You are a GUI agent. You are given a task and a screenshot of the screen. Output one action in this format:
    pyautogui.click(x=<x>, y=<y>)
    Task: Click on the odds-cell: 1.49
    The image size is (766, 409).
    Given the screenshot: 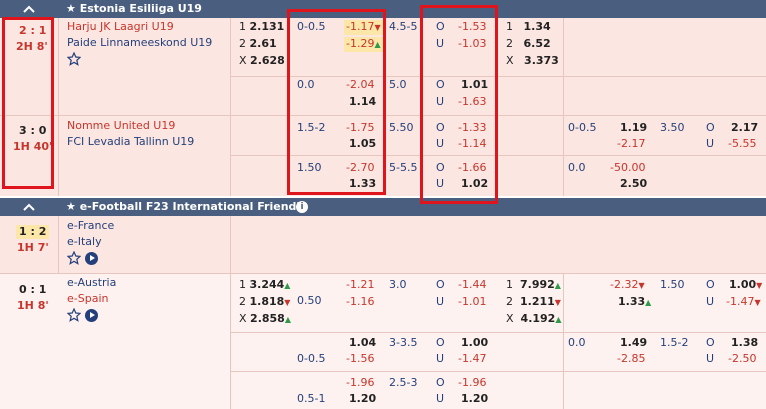 What is the action you would take?
    pyautogui.click(x=633, y=343)
    